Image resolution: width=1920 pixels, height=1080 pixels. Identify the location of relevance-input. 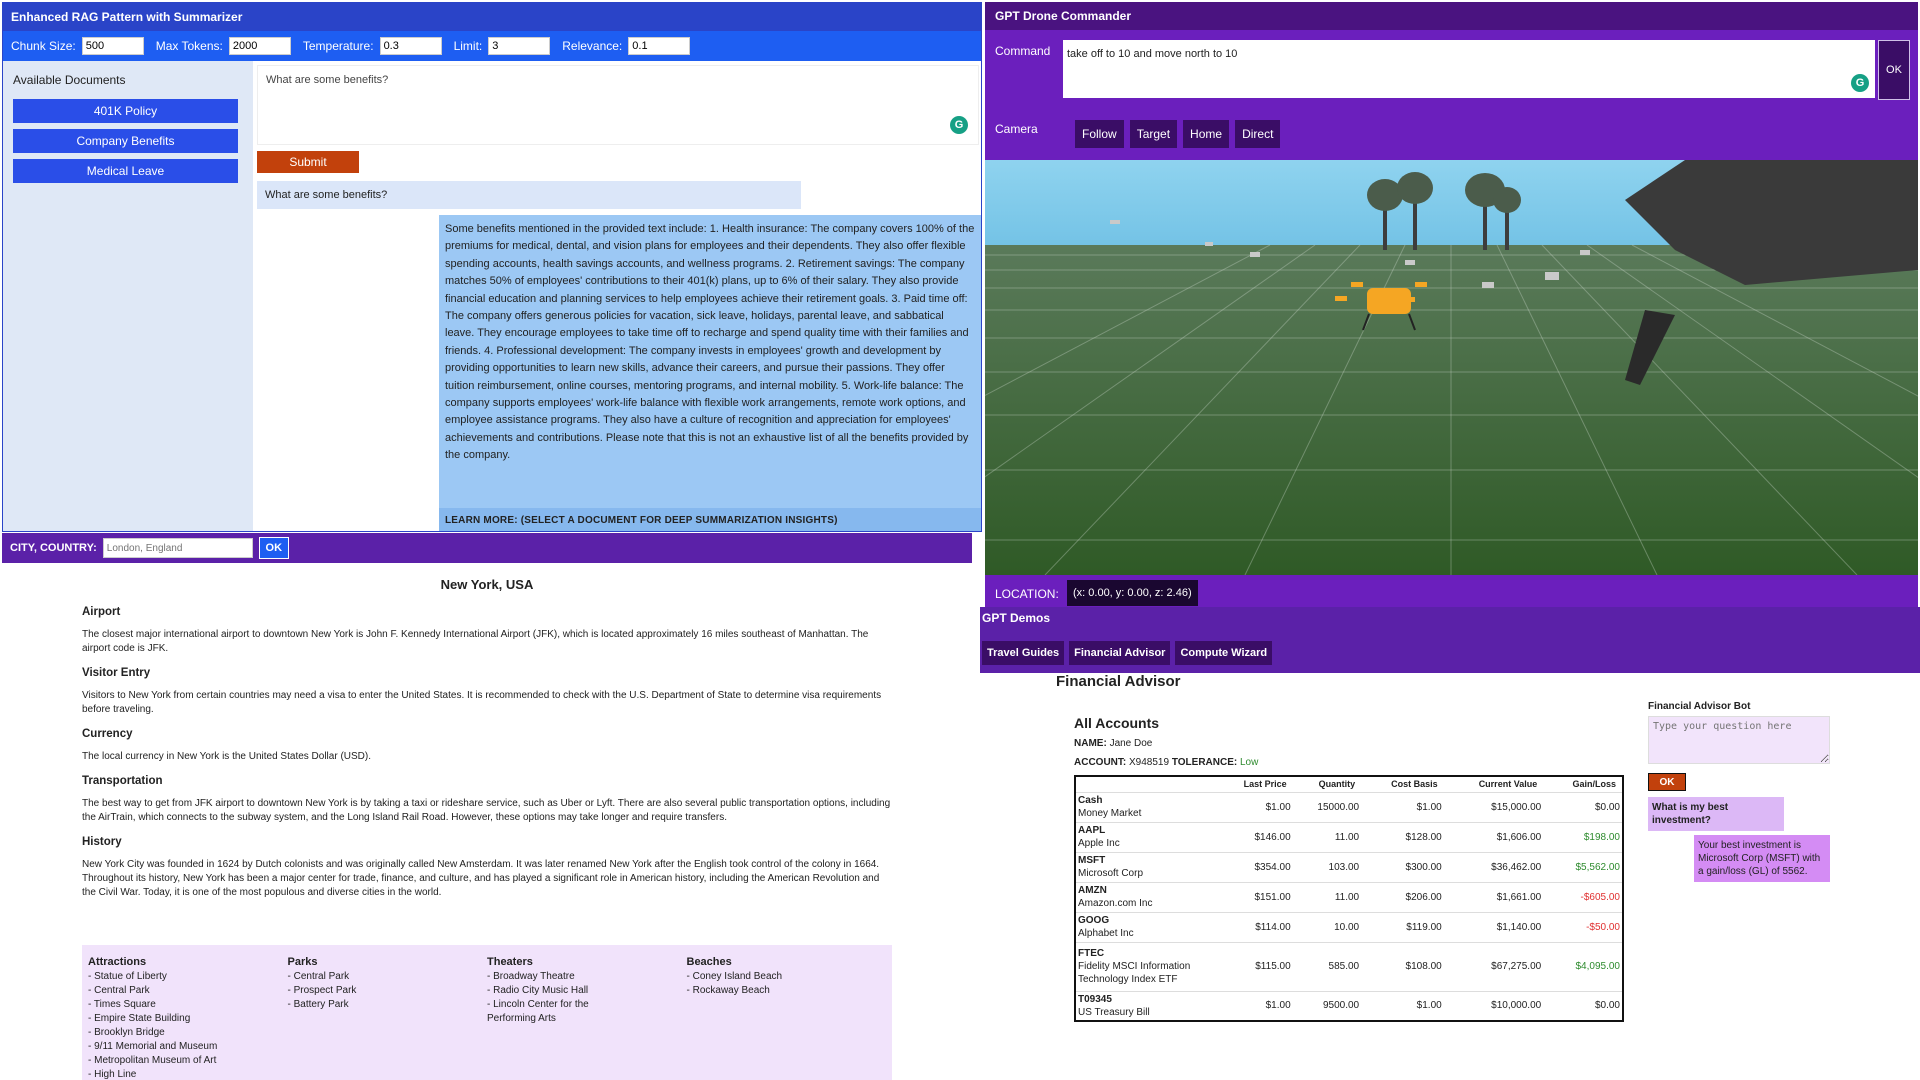
(659, 46).